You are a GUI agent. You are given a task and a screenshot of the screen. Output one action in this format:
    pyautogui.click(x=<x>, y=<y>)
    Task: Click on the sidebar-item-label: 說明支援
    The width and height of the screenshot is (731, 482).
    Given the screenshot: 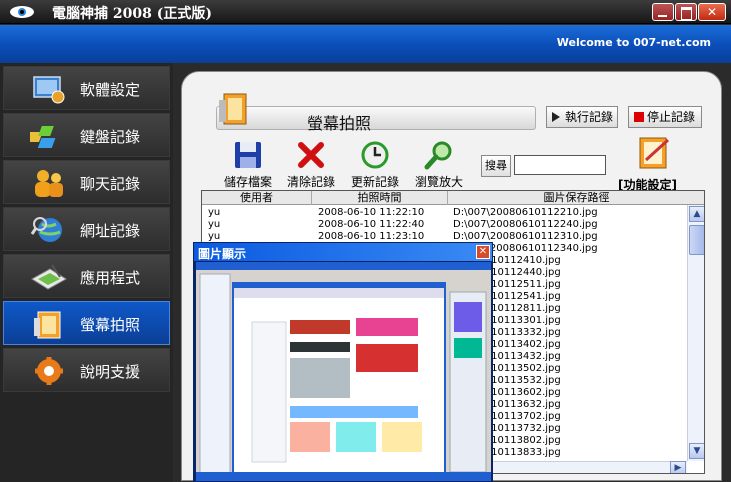 What is the action you would take?
    pyautogui.click(x=110, y=372)
    